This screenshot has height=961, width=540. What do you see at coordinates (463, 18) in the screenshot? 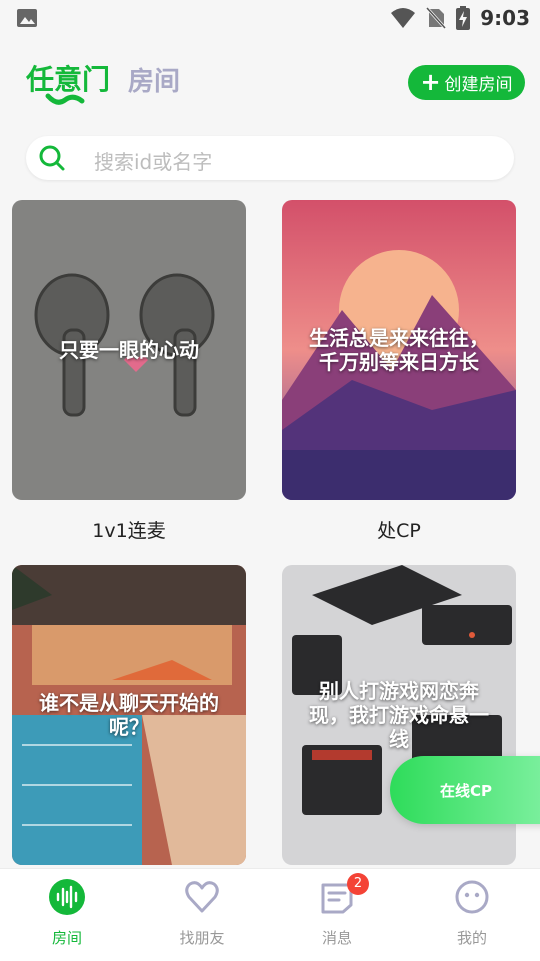
I see `battery-charging-icon` at bounding box center [463, 18].